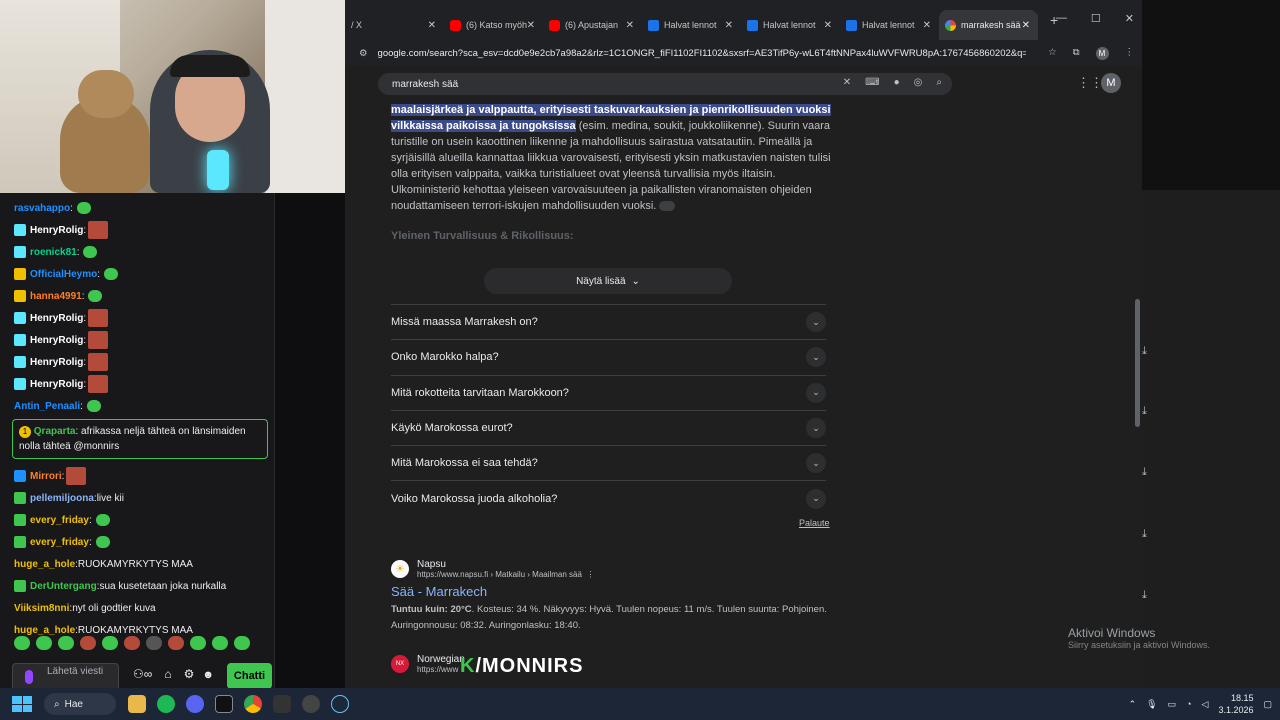 The image size is (1280, 720). I want to click on chrome-icon, so click(253, 704).